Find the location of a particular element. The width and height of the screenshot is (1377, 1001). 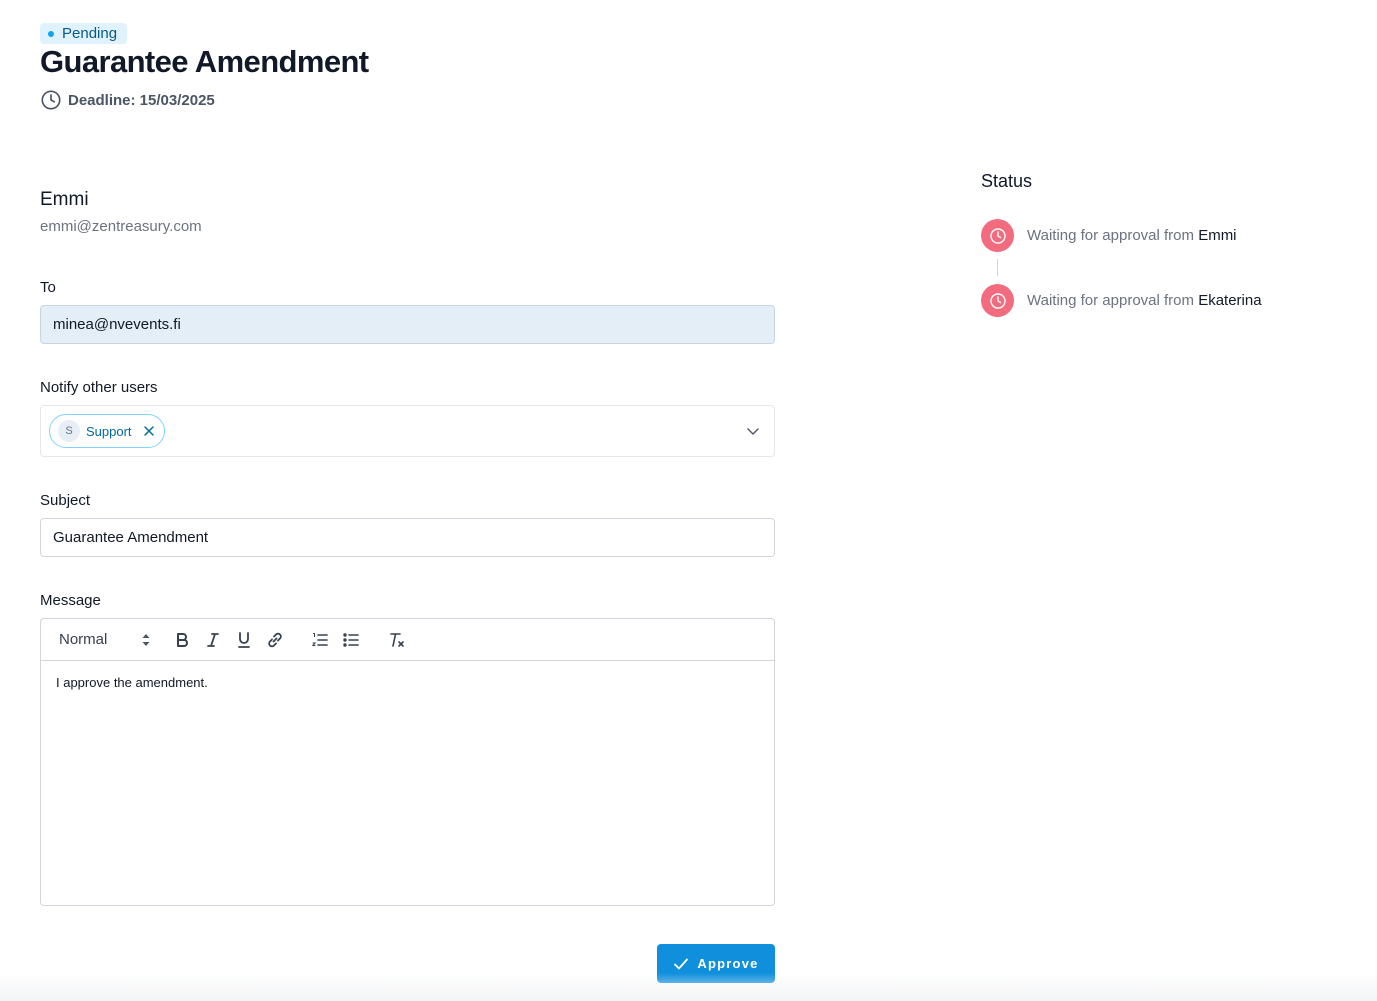

check-icon is located at coordinates (681, 963).